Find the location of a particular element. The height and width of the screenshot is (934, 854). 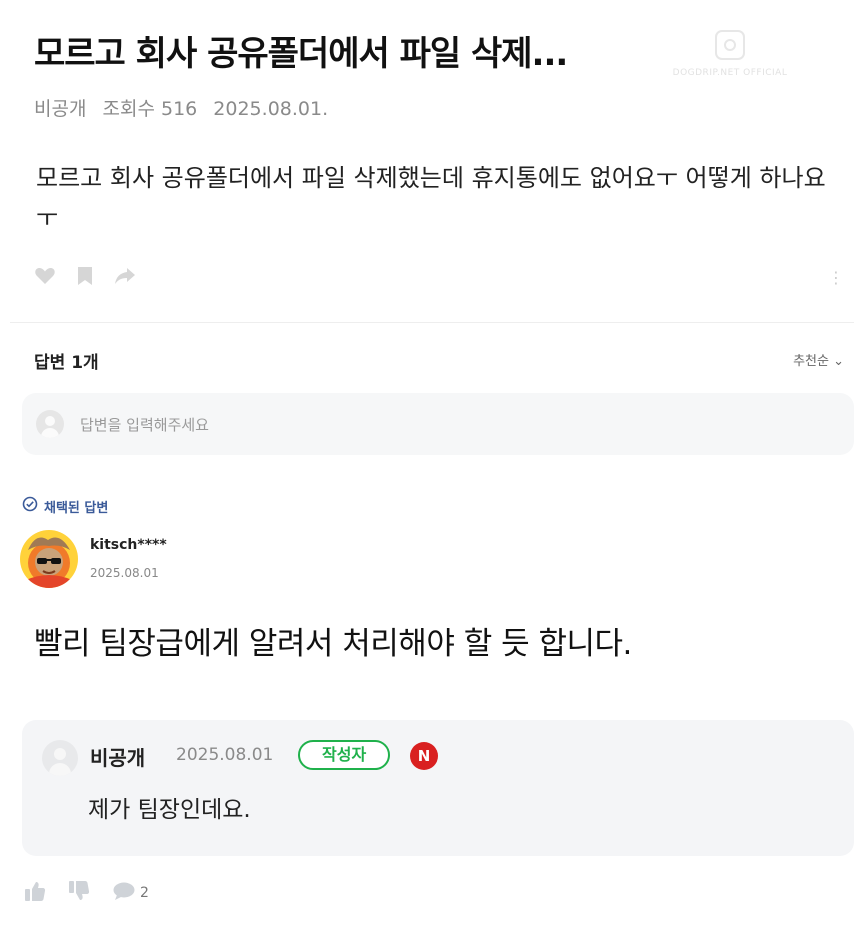

author-badge: 작성자 is located at coordinates (344, 755).